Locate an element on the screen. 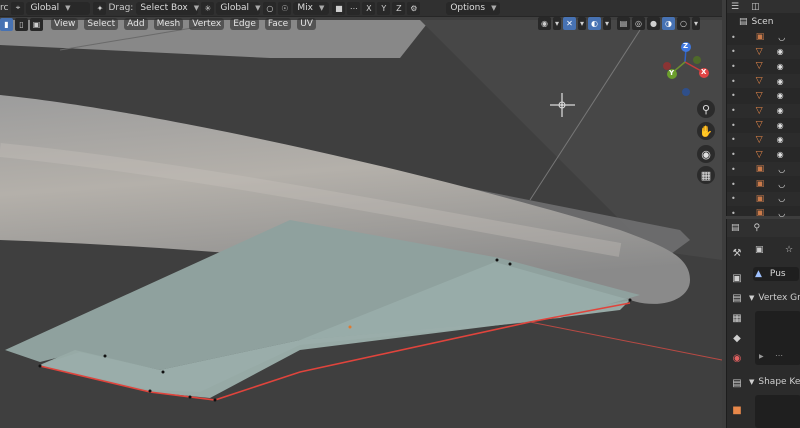  menu-edge: Edge is located at coordinates (244, 24).